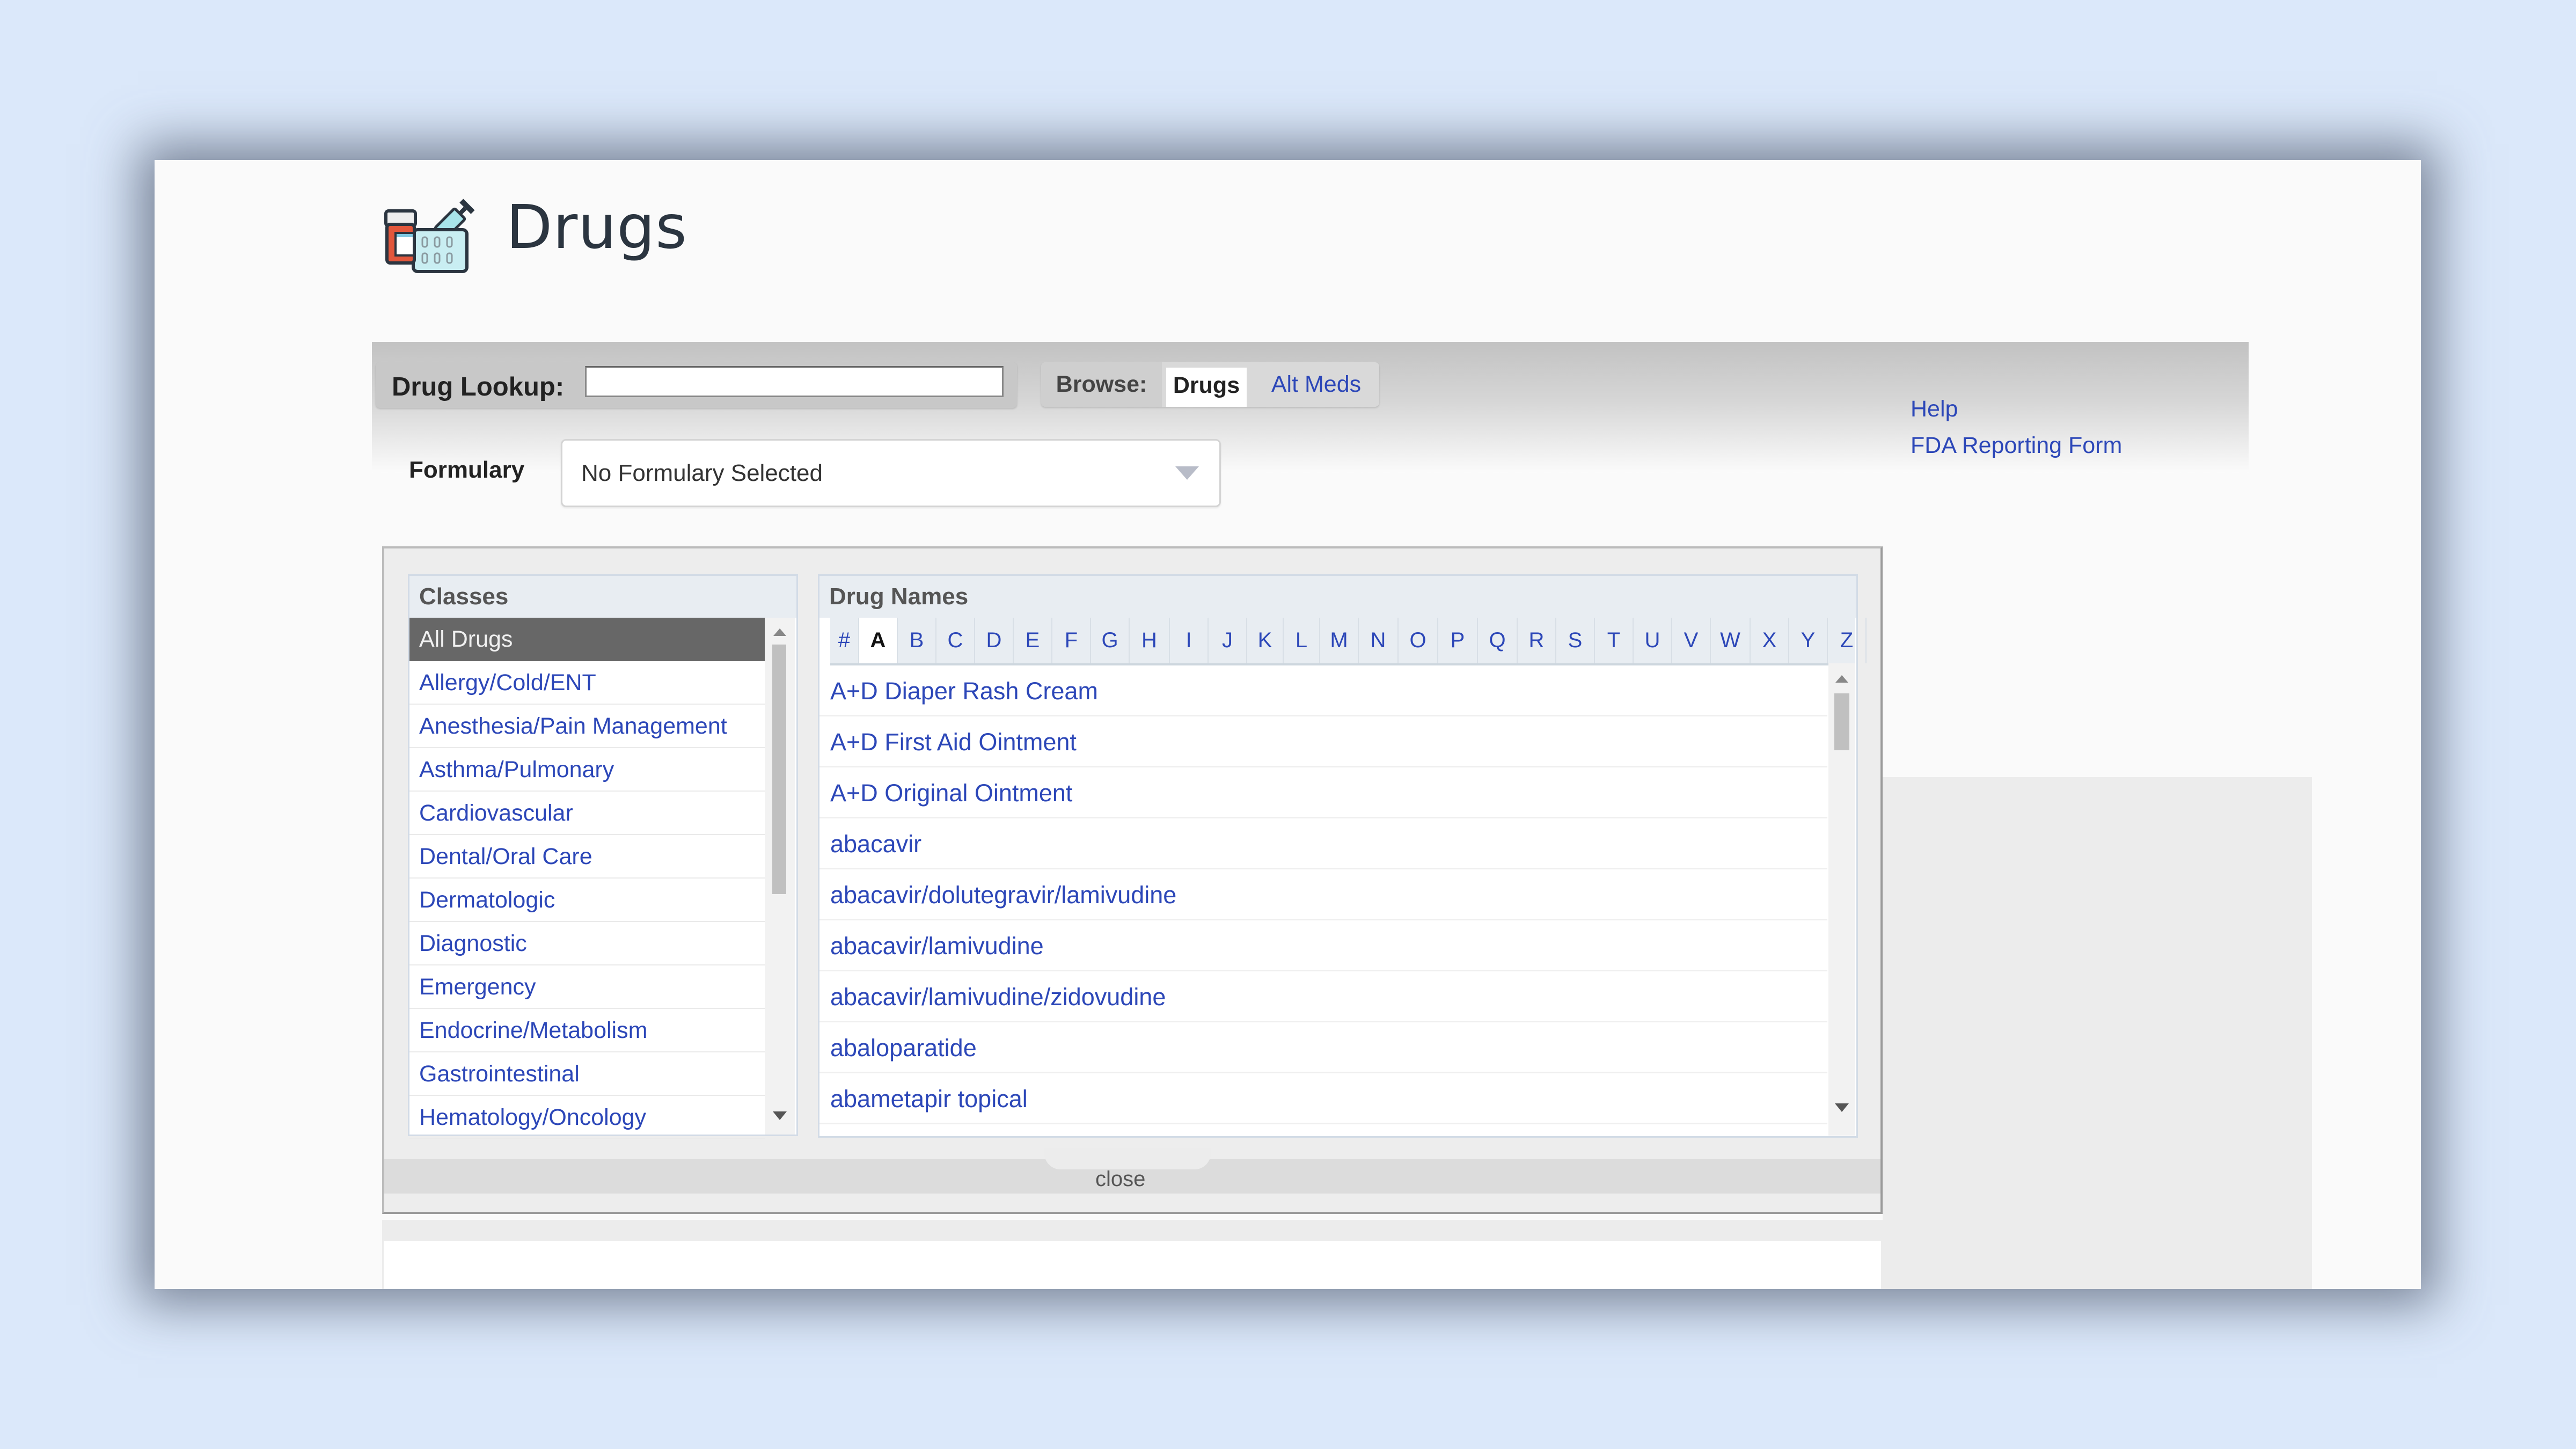 The height and width of the screenshot is (1449, 2576). Describe the element at coordinates (1808, 640) in the screenshot. I see `letter-filter-y: Y` at that location.